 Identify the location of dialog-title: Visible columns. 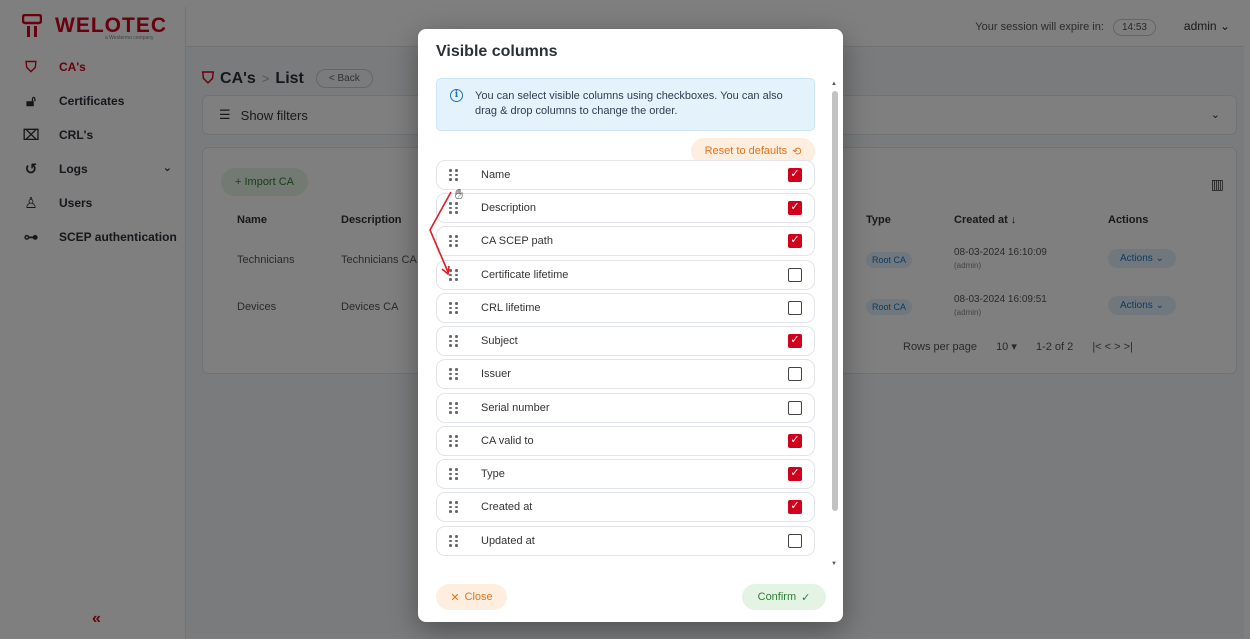
(497, 51).